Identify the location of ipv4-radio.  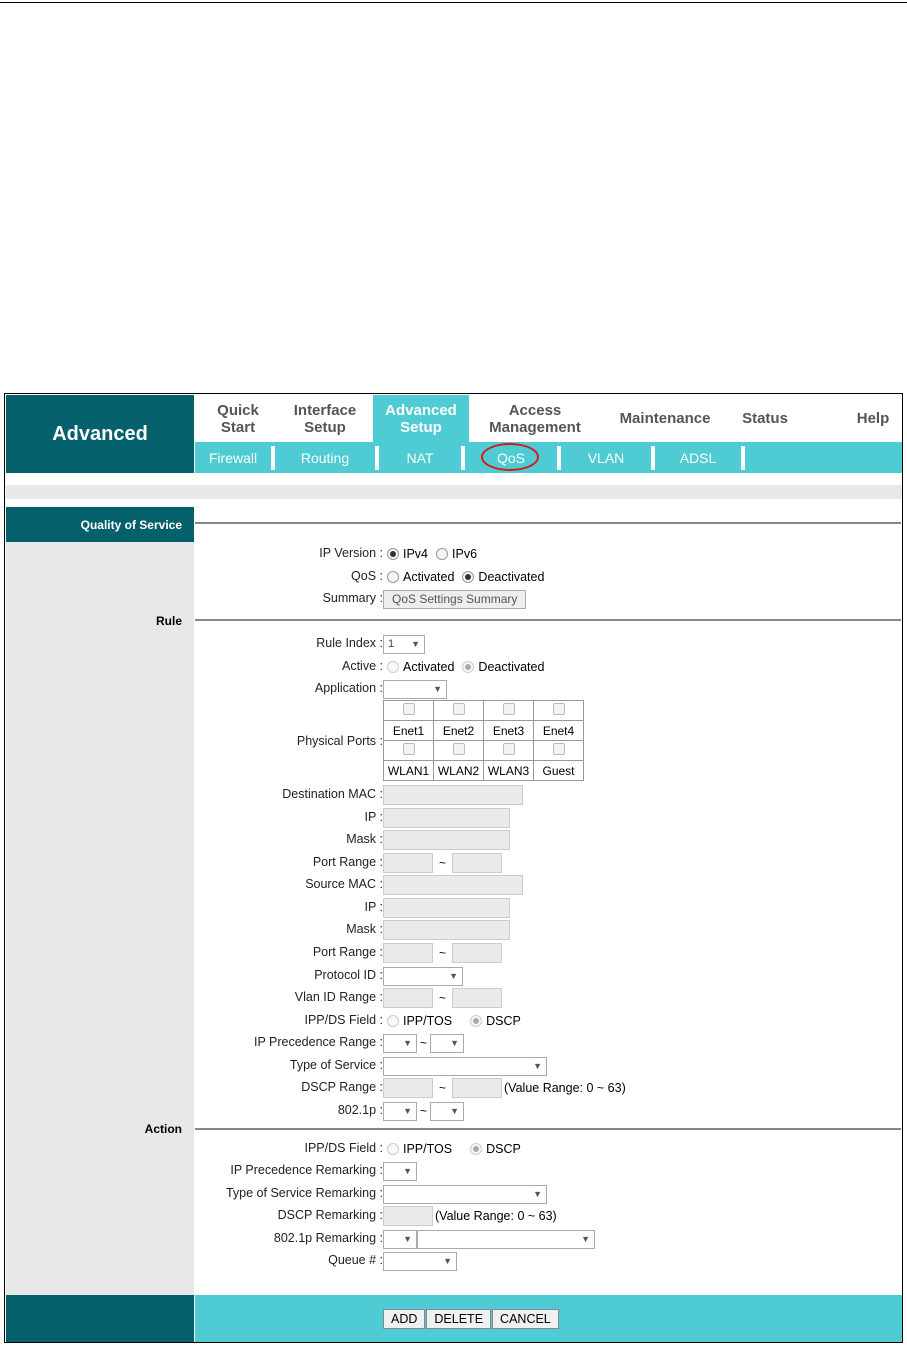
(393, 554).